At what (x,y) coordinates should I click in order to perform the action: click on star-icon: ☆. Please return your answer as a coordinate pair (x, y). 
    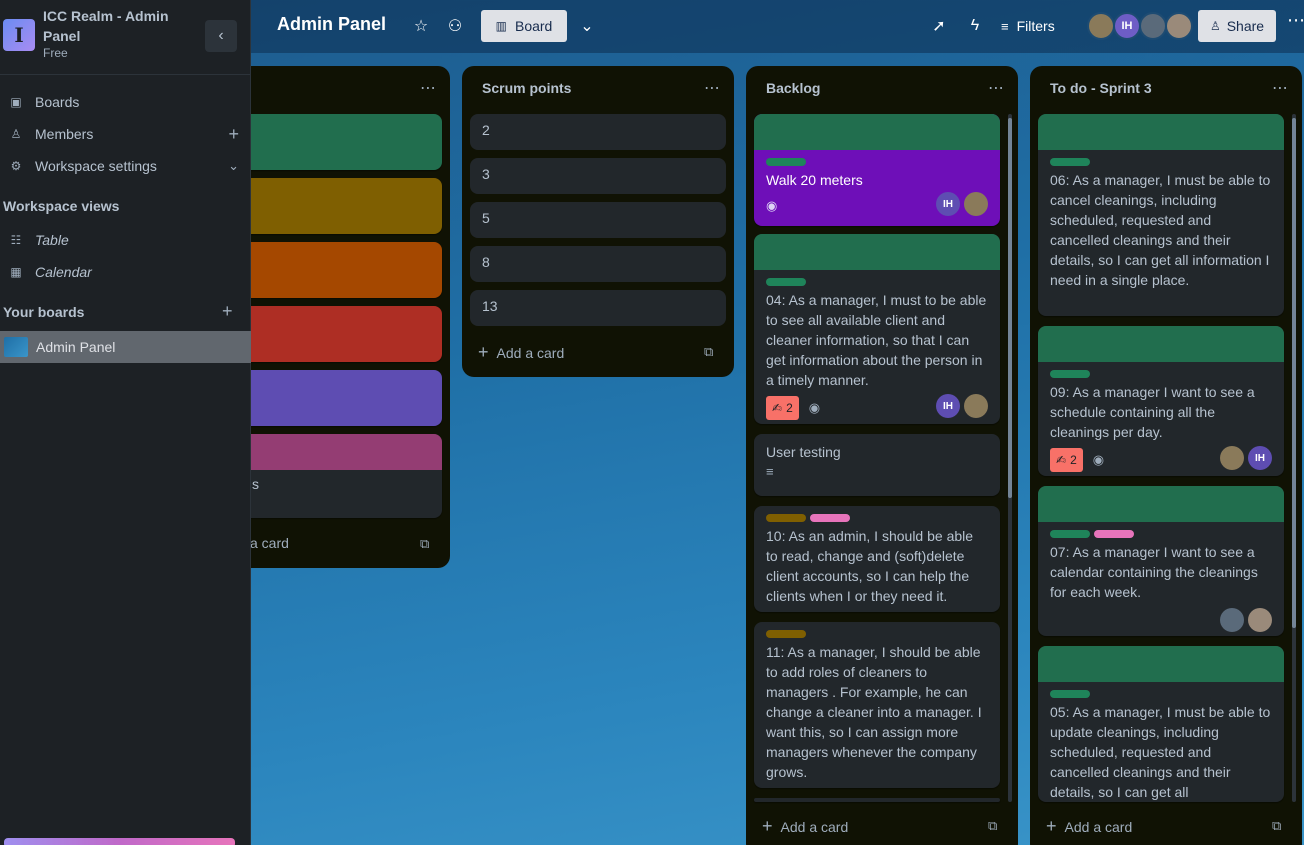
    Looking at the image, I should click on (421, 26).